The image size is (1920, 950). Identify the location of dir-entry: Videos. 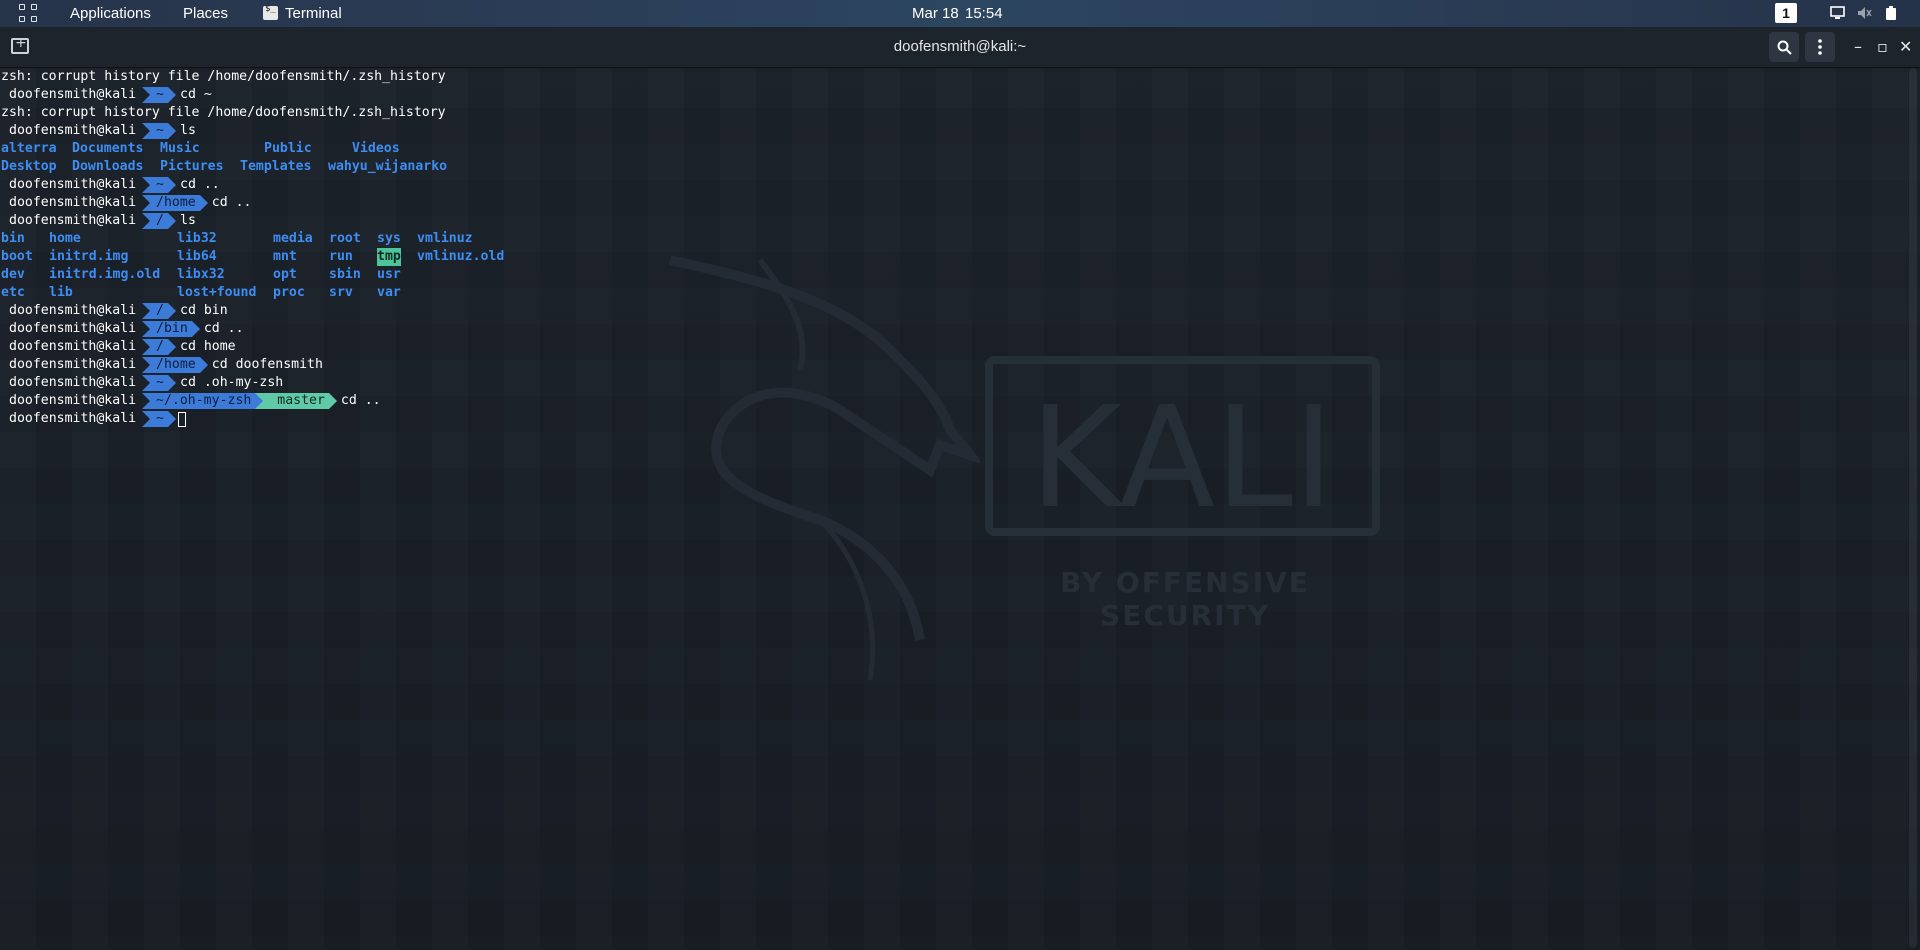
(376, 148).